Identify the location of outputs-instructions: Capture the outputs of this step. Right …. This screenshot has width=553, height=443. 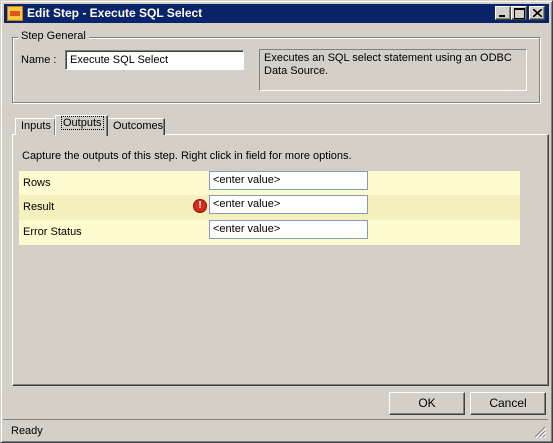
(187, 156).